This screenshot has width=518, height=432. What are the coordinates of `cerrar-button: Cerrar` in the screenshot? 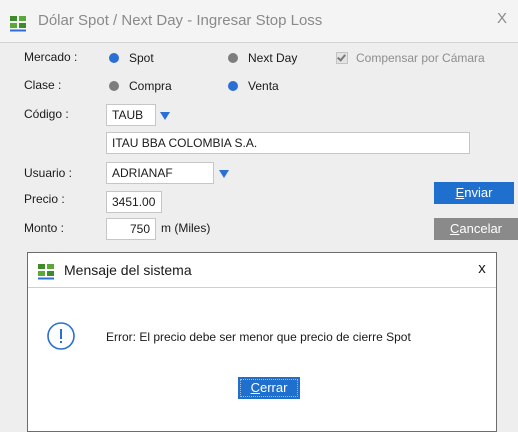 It's located at (269, 388).